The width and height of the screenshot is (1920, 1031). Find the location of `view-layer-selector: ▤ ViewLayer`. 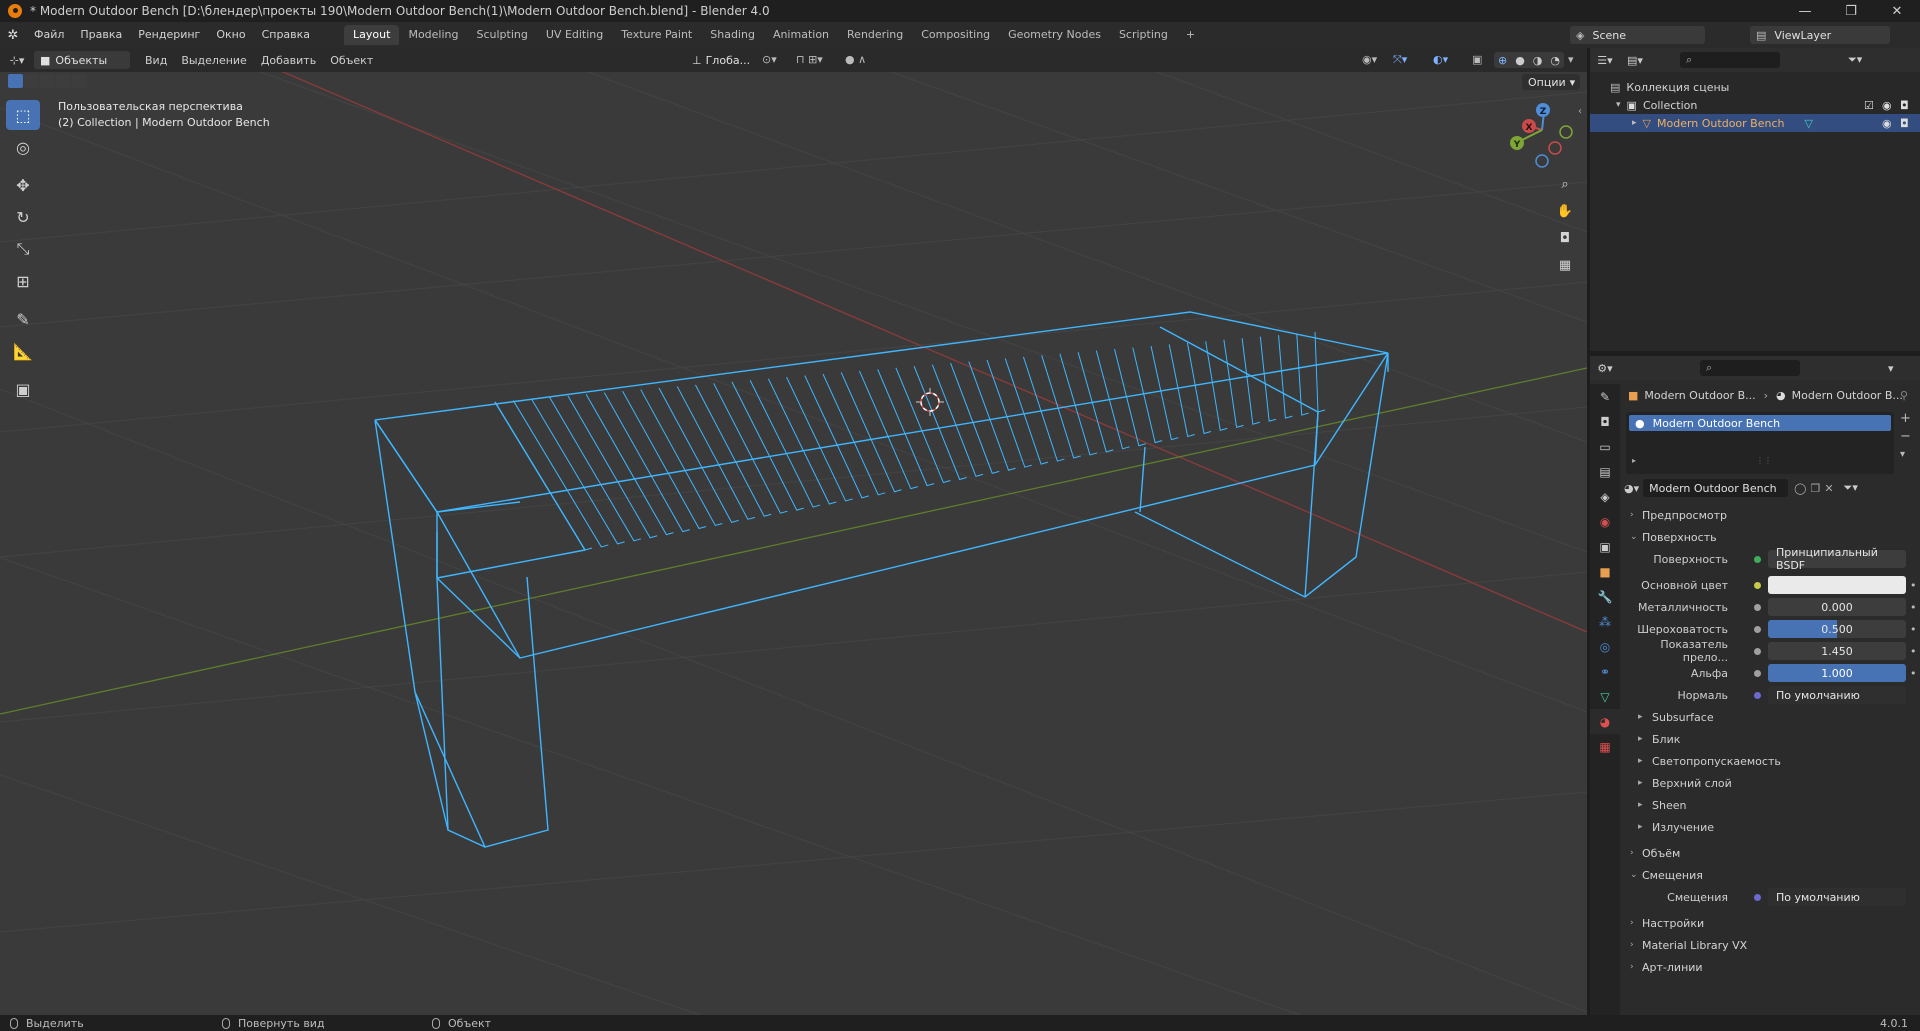

view-layer-selector: ▤ ViewLayer is located at coordinates (1820, 35).